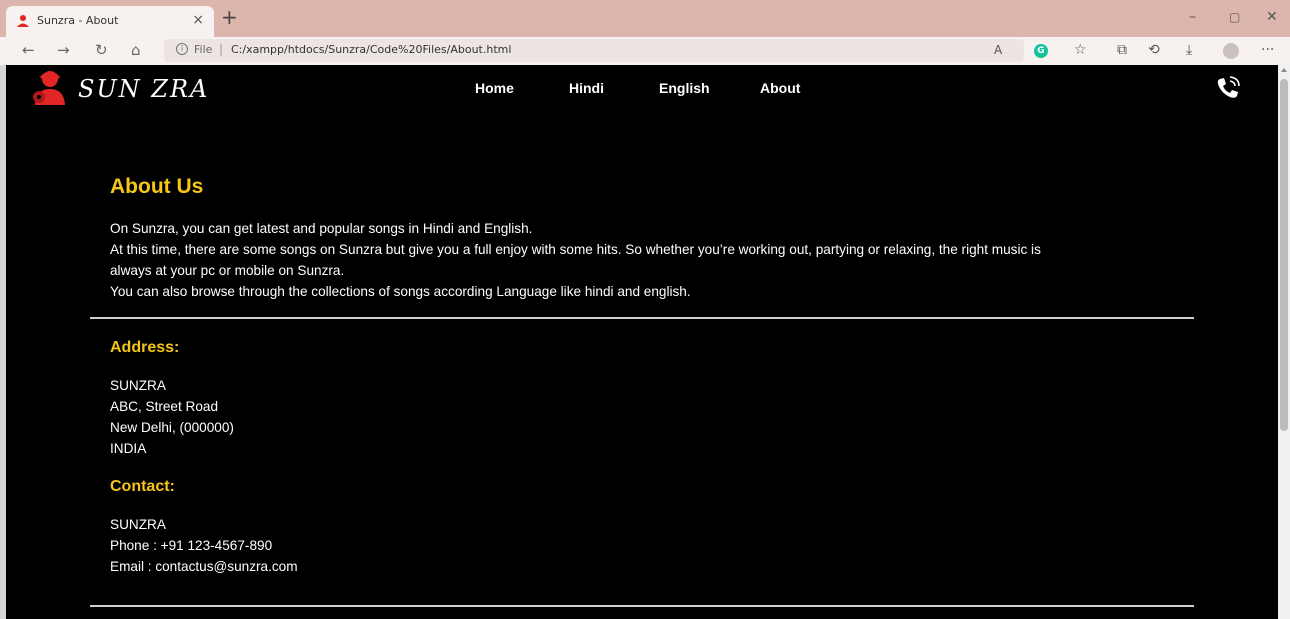 This screenshot has height=619, width=1290. Describe the element at coordinates (142, 486) in the screenshot. I see `contact-heading: Contact:` at that location.